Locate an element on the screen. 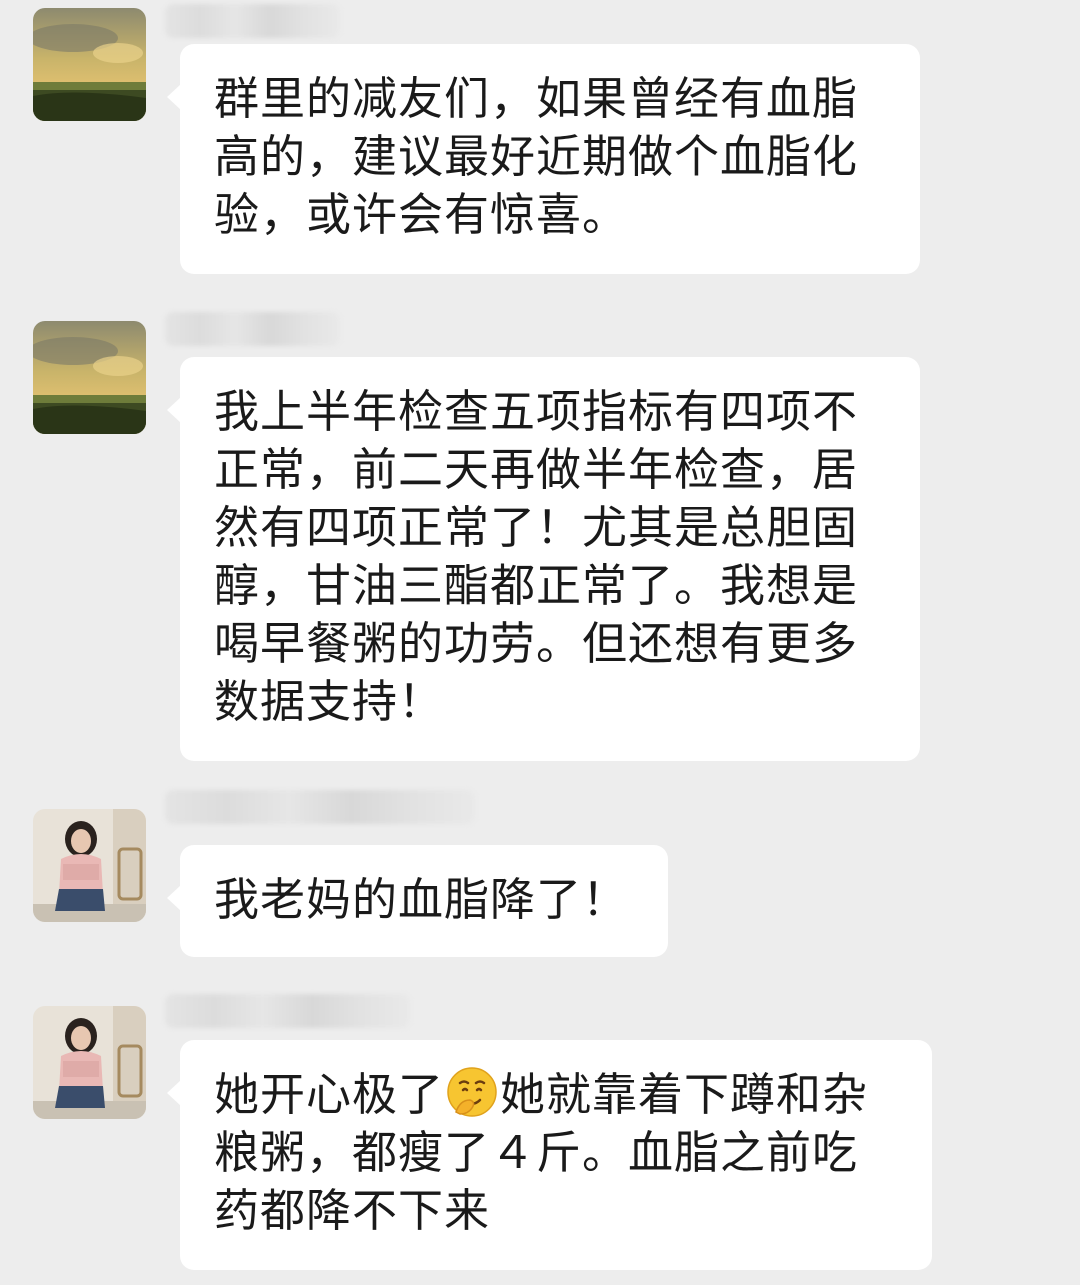 This screenshot has height=1285, width=1080. message-text: 群里的减友们，如果曾经有血脂 高的，建议最好近期做个血脂化 验，或许会有惊喜。 is located at coordinates (536, 156).